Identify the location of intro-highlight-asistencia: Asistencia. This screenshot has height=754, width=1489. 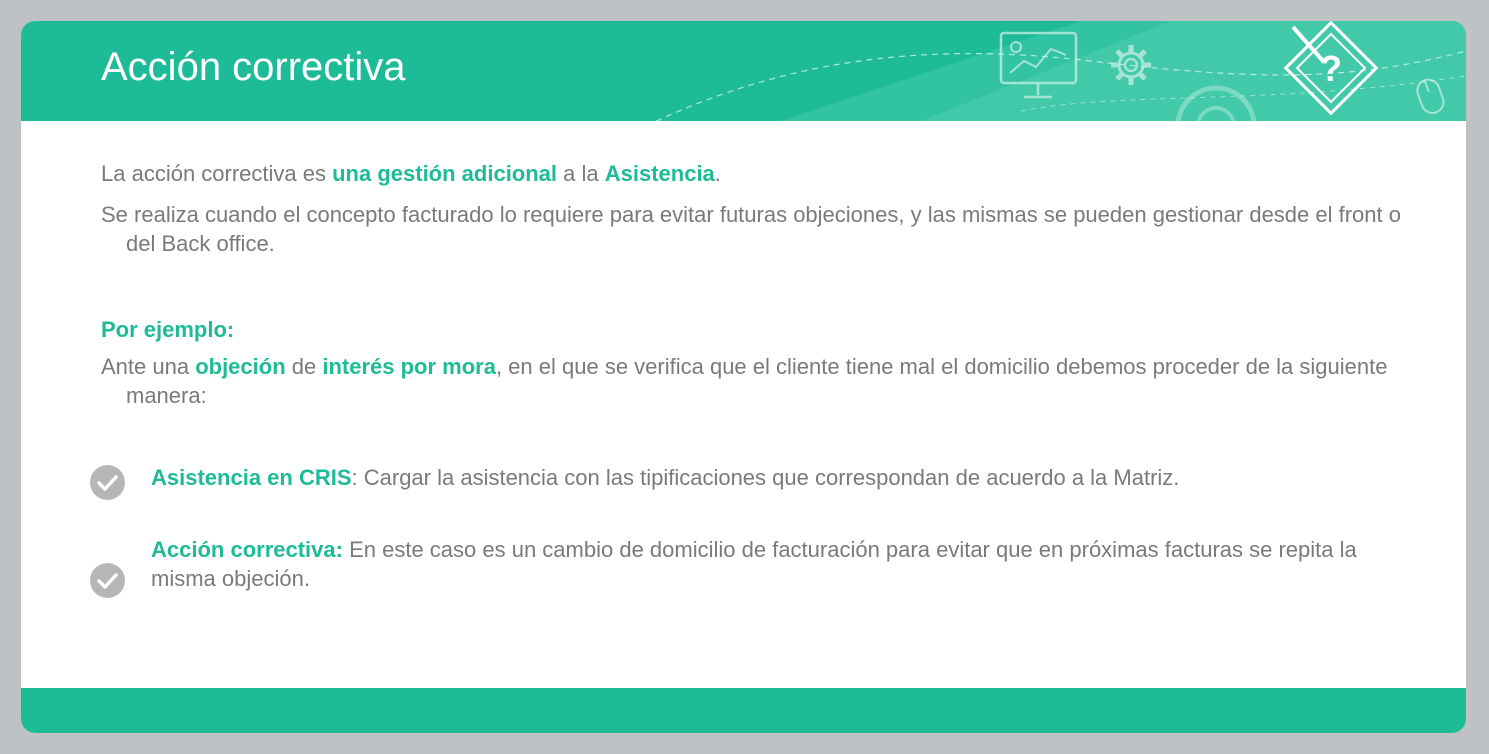
(659, 173).